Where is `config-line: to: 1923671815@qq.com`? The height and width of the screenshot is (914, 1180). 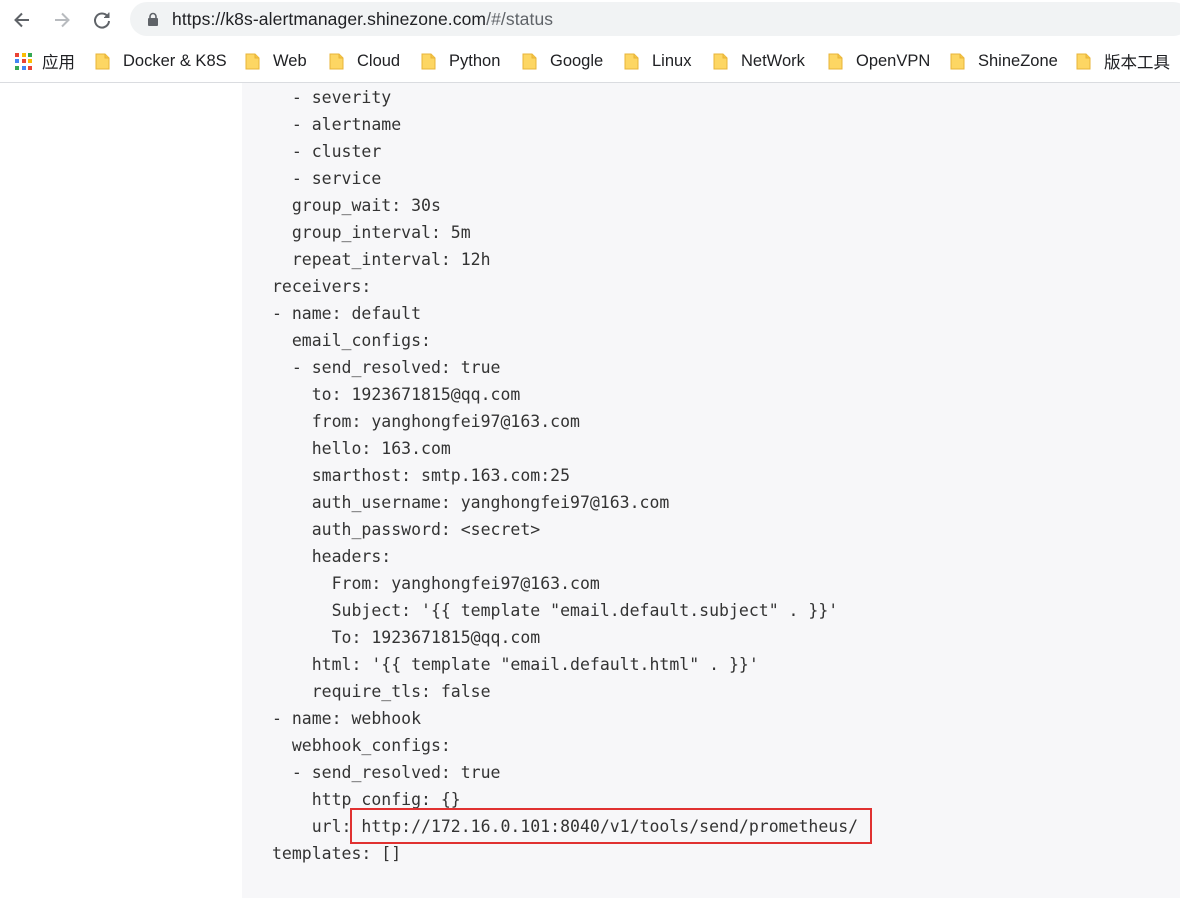 config-line: to: 1923671815@qq.com is located at coordinates (396, 394).